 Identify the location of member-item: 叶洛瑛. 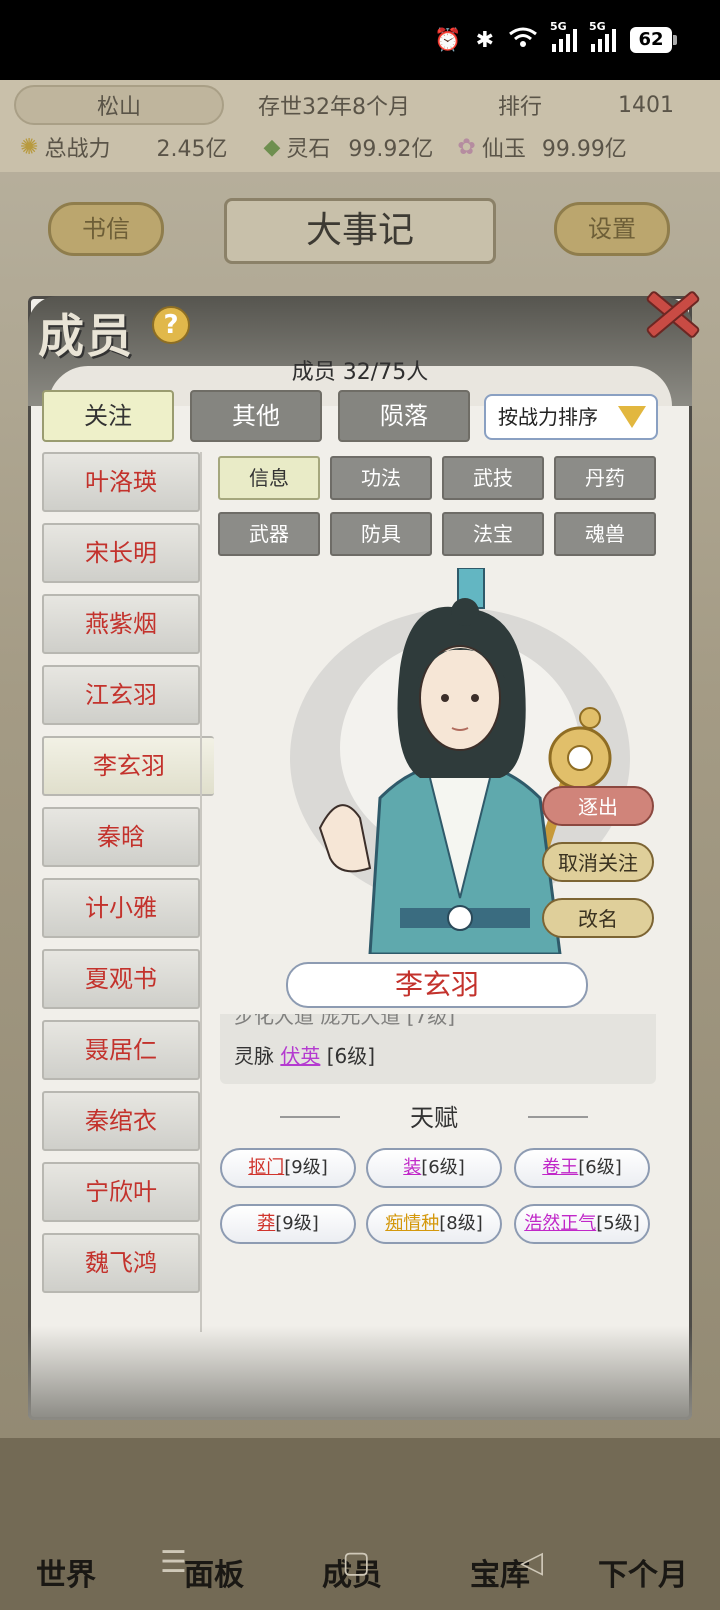
(121, 482).